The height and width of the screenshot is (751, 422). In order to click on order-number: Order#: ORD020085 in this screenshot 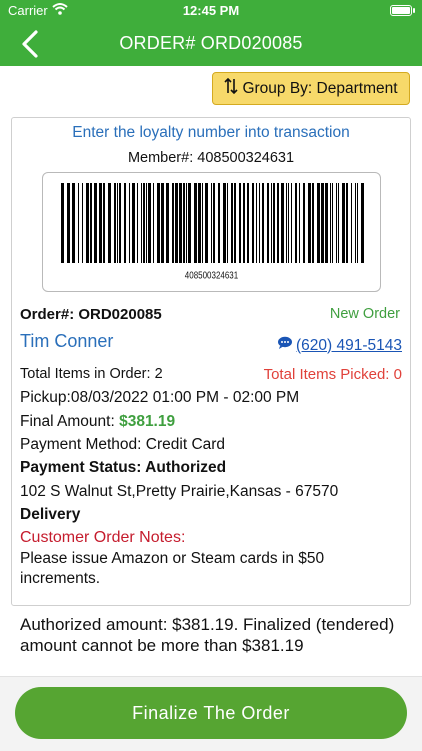, I will do `click(91, 314)`.